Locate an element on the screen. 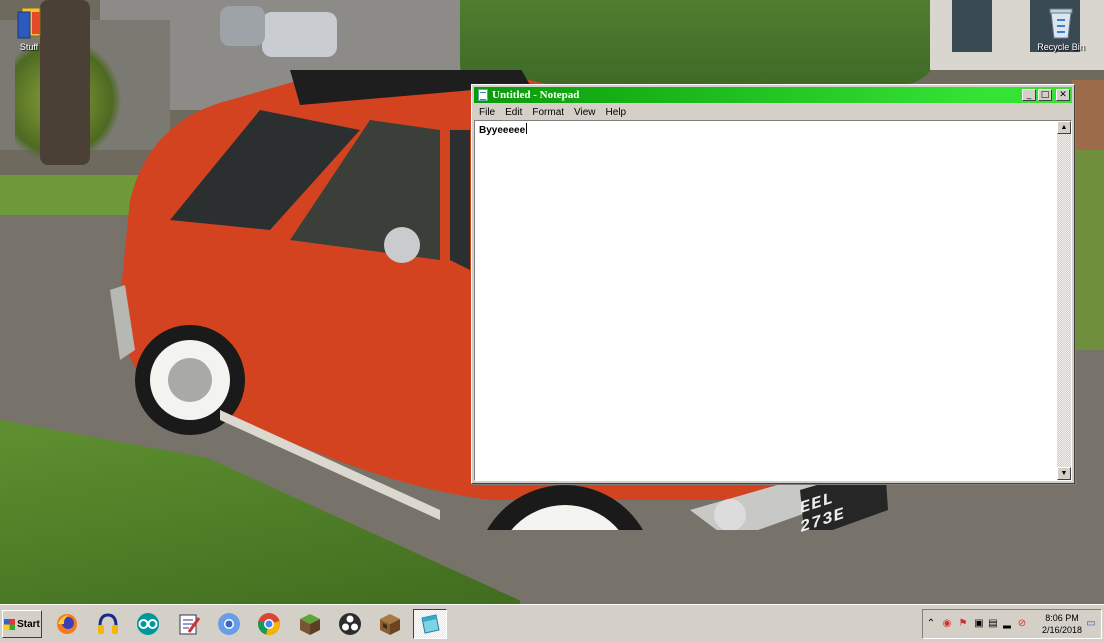 This screenshot has width=1104, height=642. taskbar-notepad-edit is located at coordinates (189, 624).